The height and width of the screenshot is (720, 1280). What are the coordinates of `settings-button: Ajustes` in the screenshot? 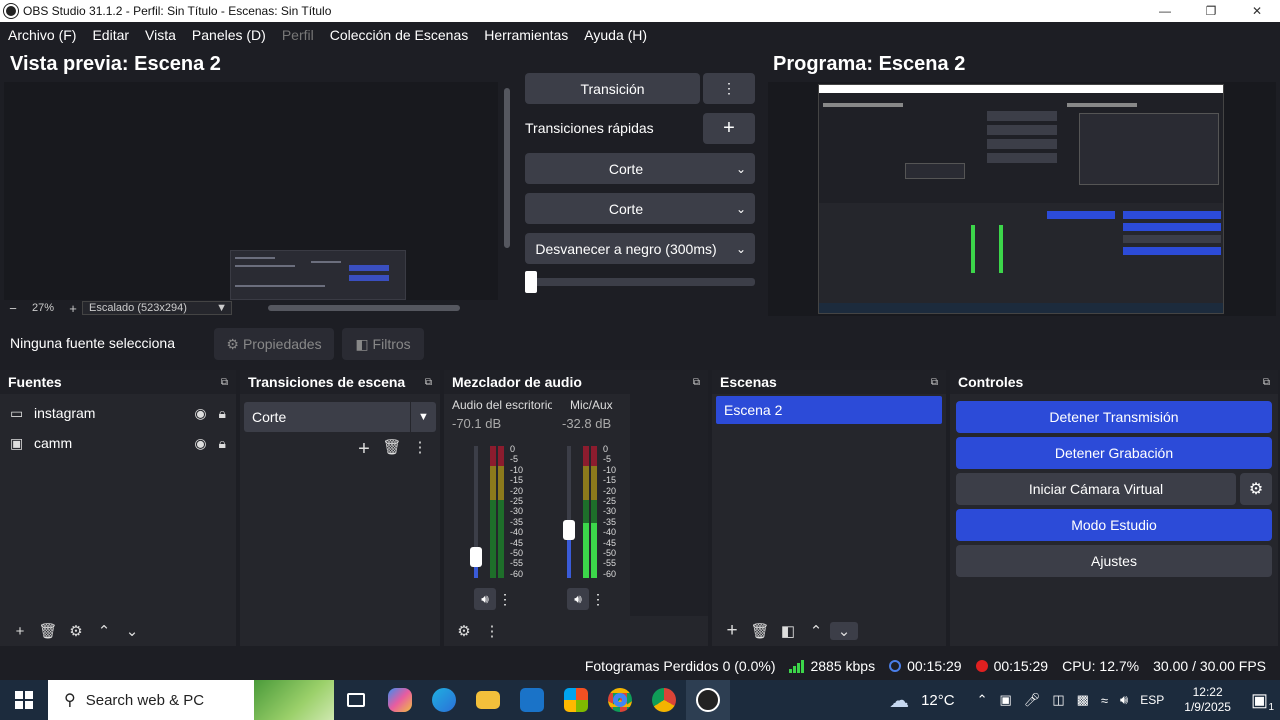 It's located at (1114, 561).